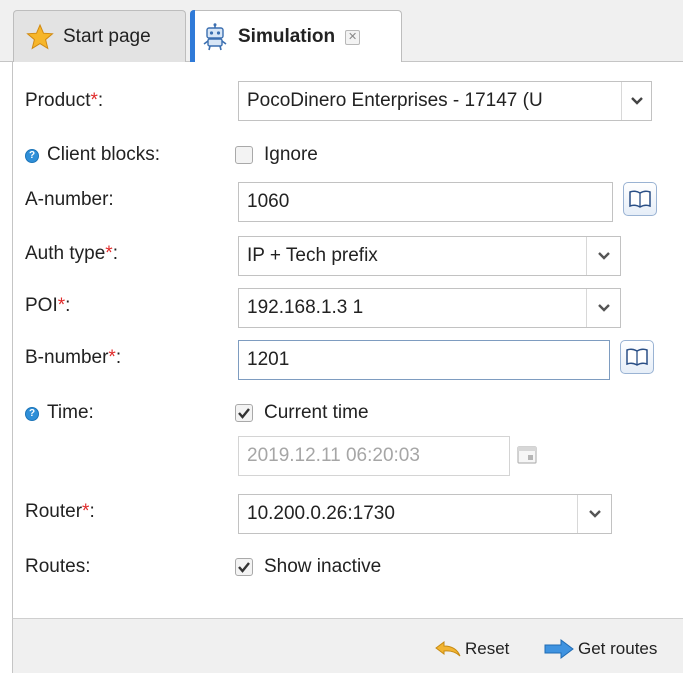 This screenshot has height=673, width=683. What do you see at coordinates (429, 256) in the screenshot?
I see `auth-type-select: IP + Tech prefix` at bounding box center [429, 256].